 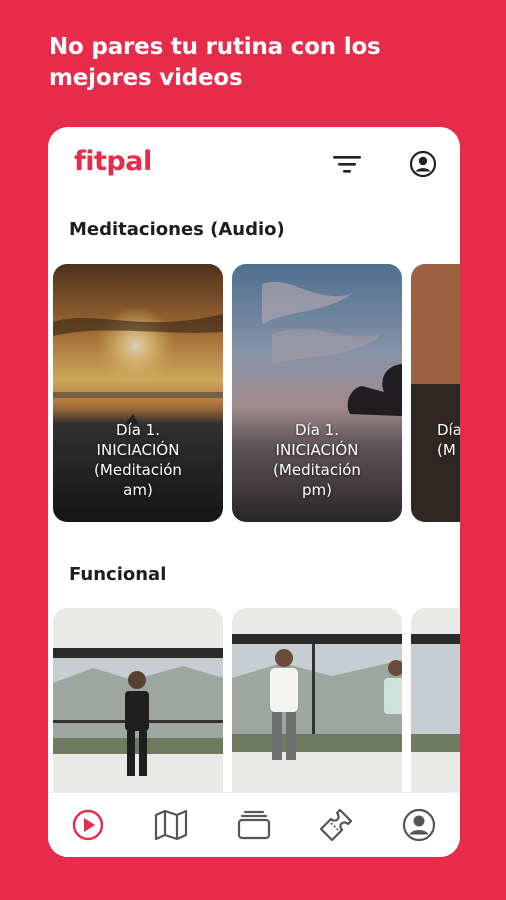 What do you see at coordinates (423, 164) in the screenshot?
I see `account-icon` at bounding box center [423, 164].